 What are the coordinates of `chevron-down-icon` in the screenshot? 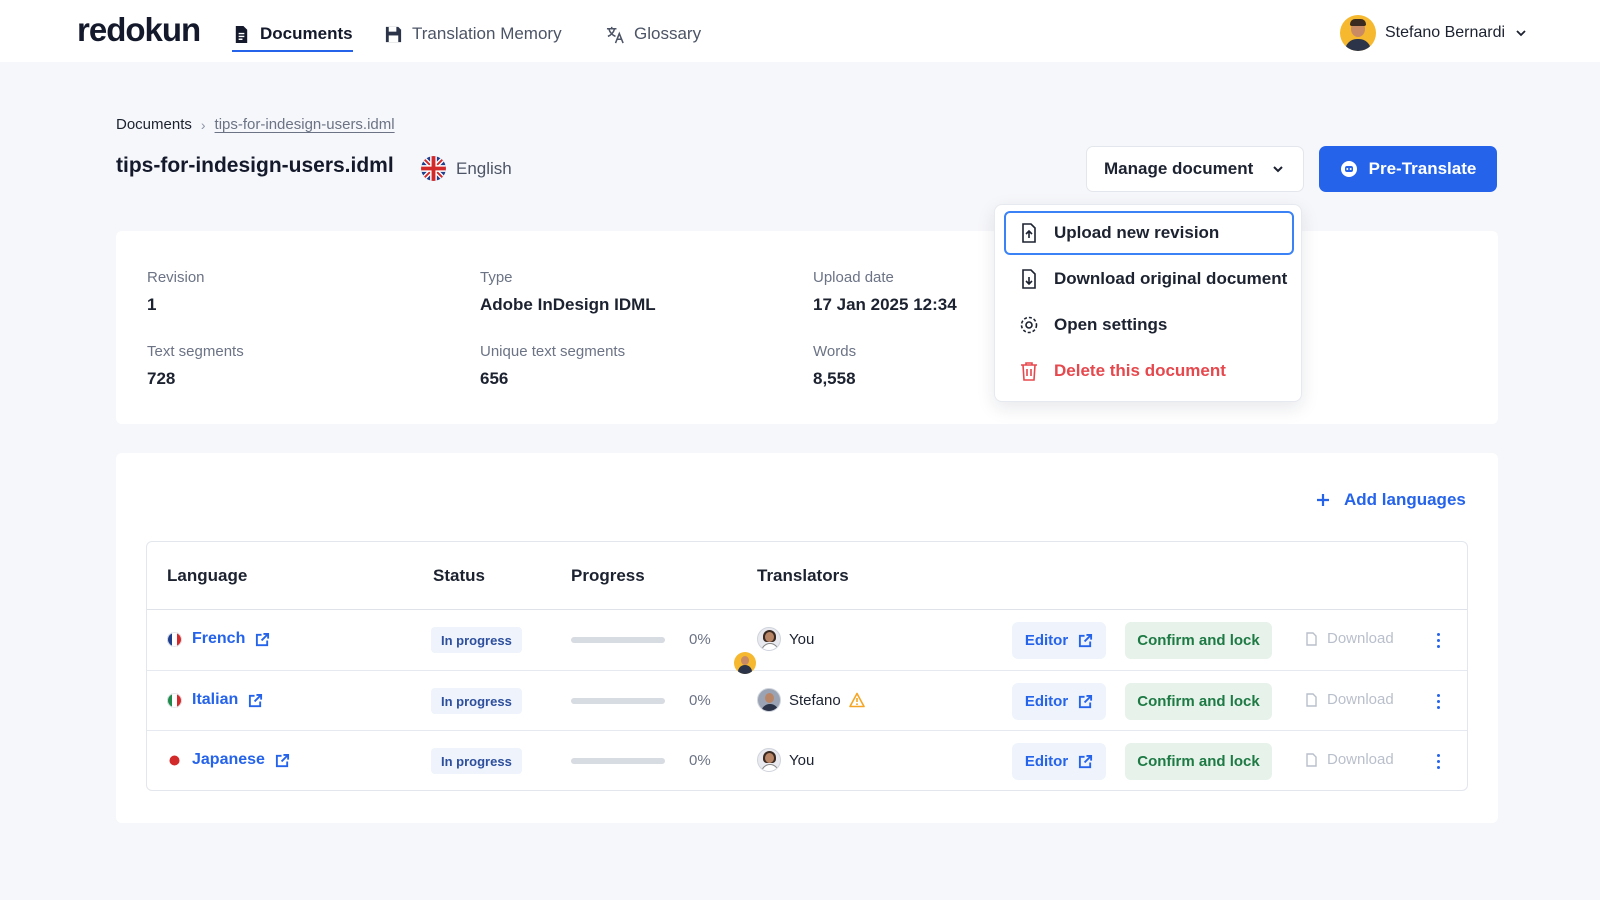 It's located at (1278, 169).